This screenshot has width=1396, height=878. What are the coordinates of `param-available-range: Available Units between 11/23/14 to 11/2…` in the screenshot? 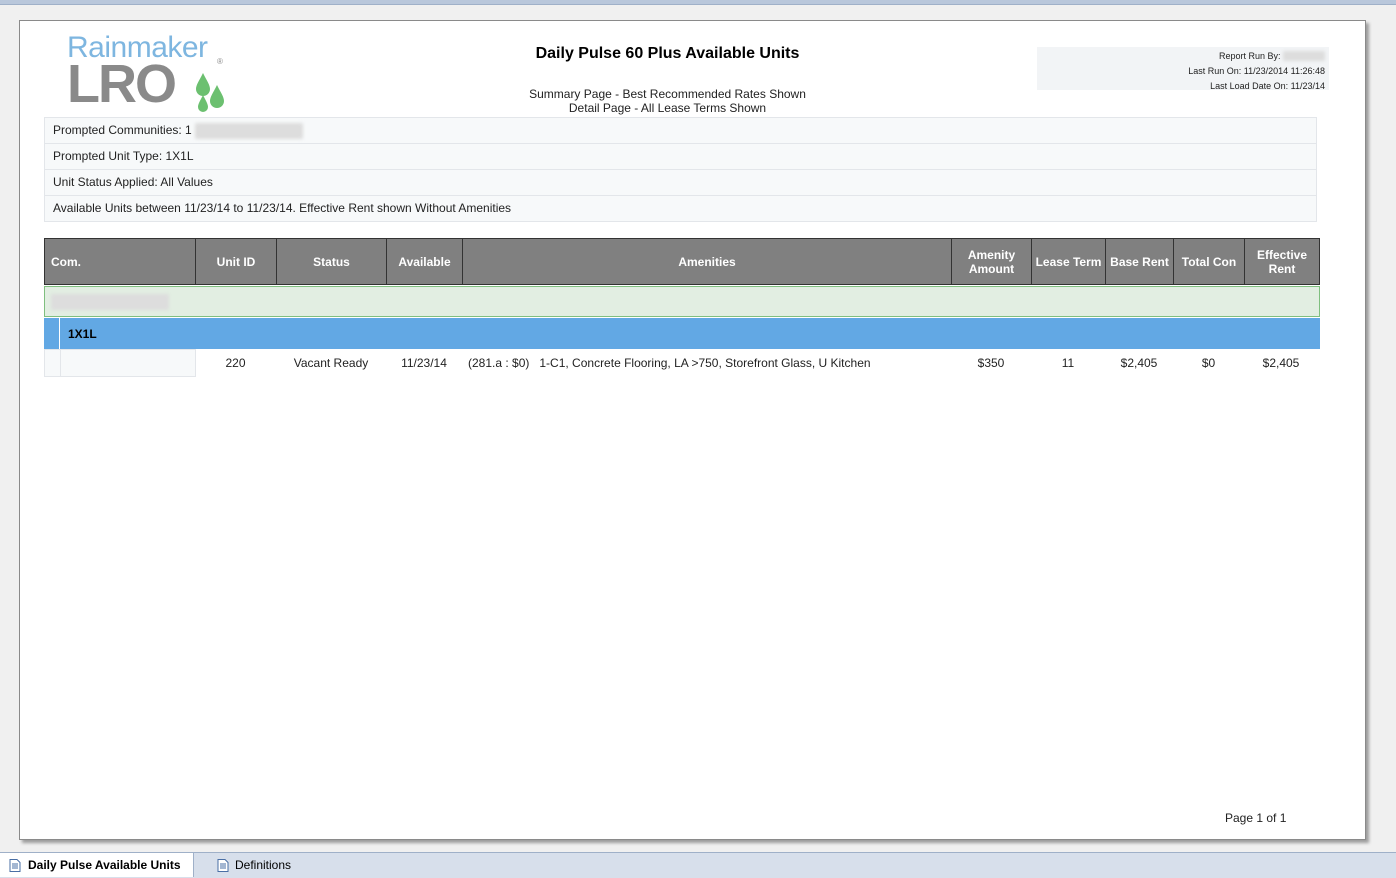 It's located at (282, 208).